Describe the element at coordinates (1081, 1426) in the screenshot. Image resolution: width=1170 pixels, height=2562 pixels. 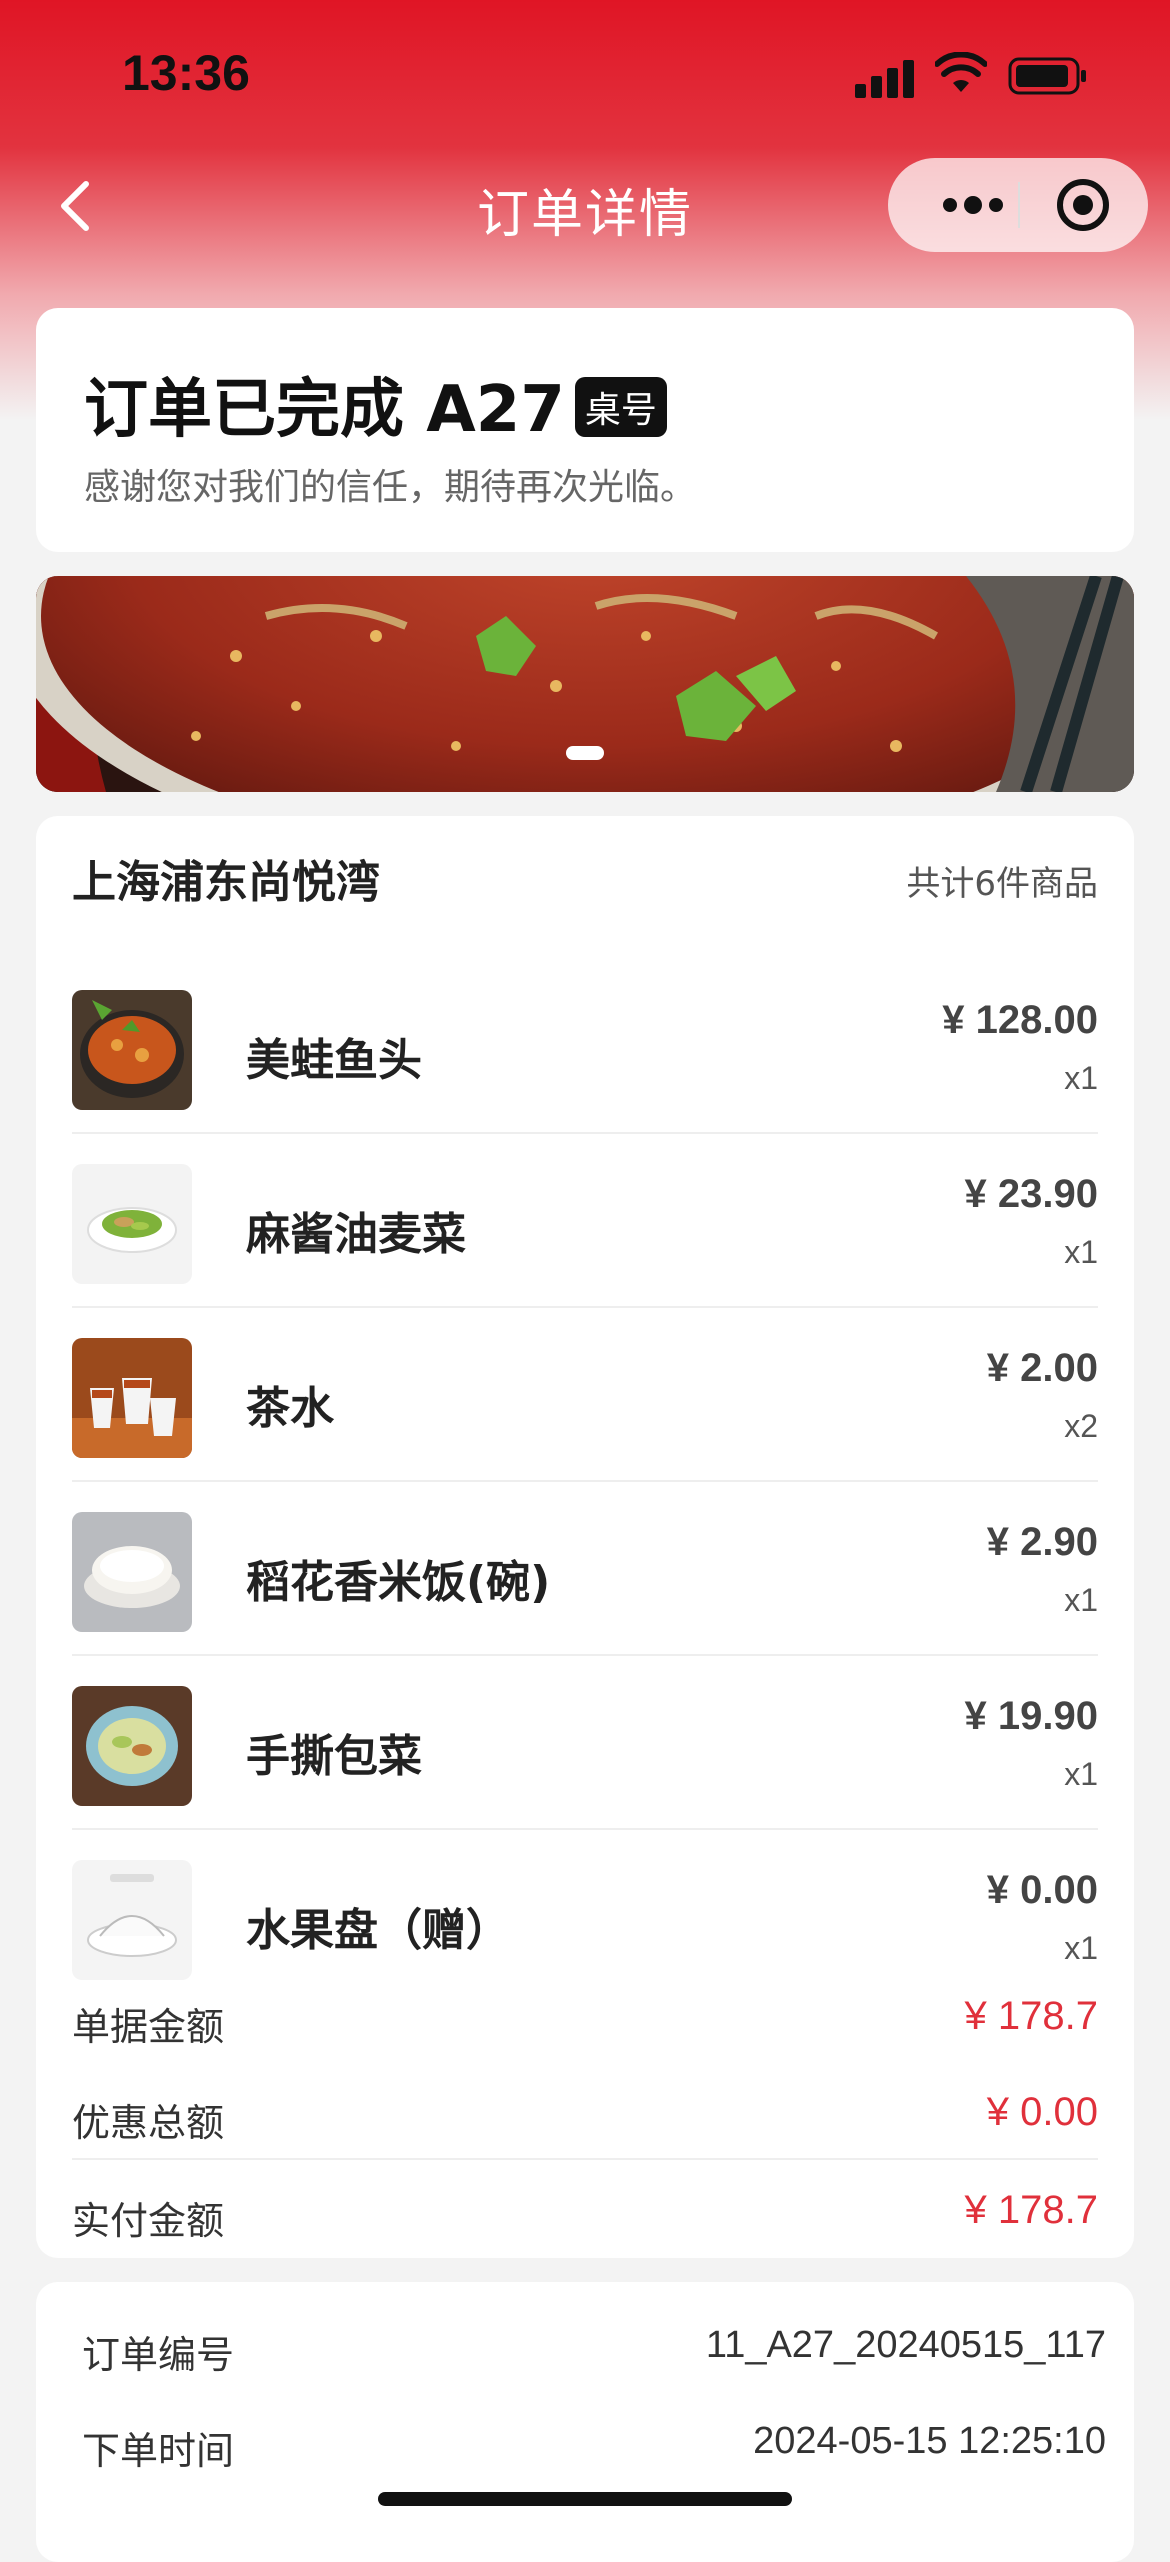
I see `dish-quantity: x2` at that location.